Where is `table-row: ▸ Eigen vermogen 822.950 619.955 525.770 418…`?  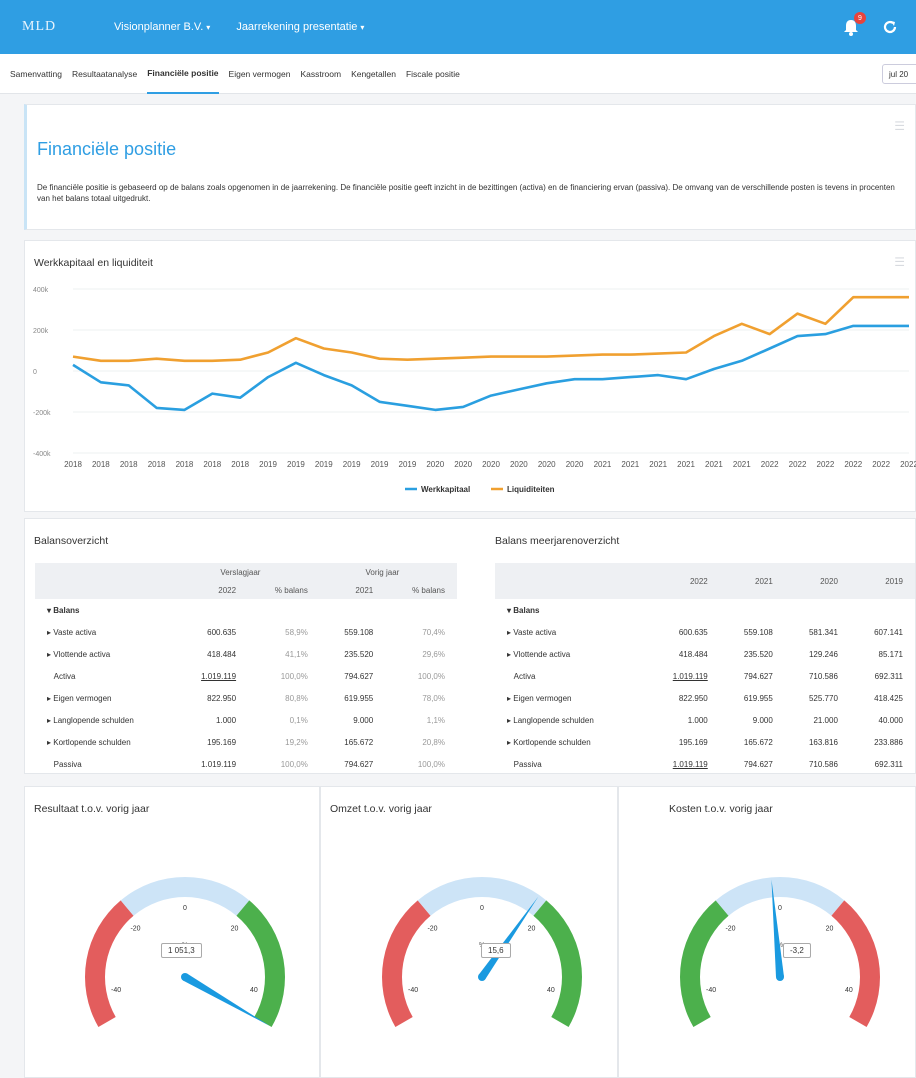
table-row: ▸ Eigen vermogen 822.950 619.955 525.770 418… is located at coordinates (705, 698).